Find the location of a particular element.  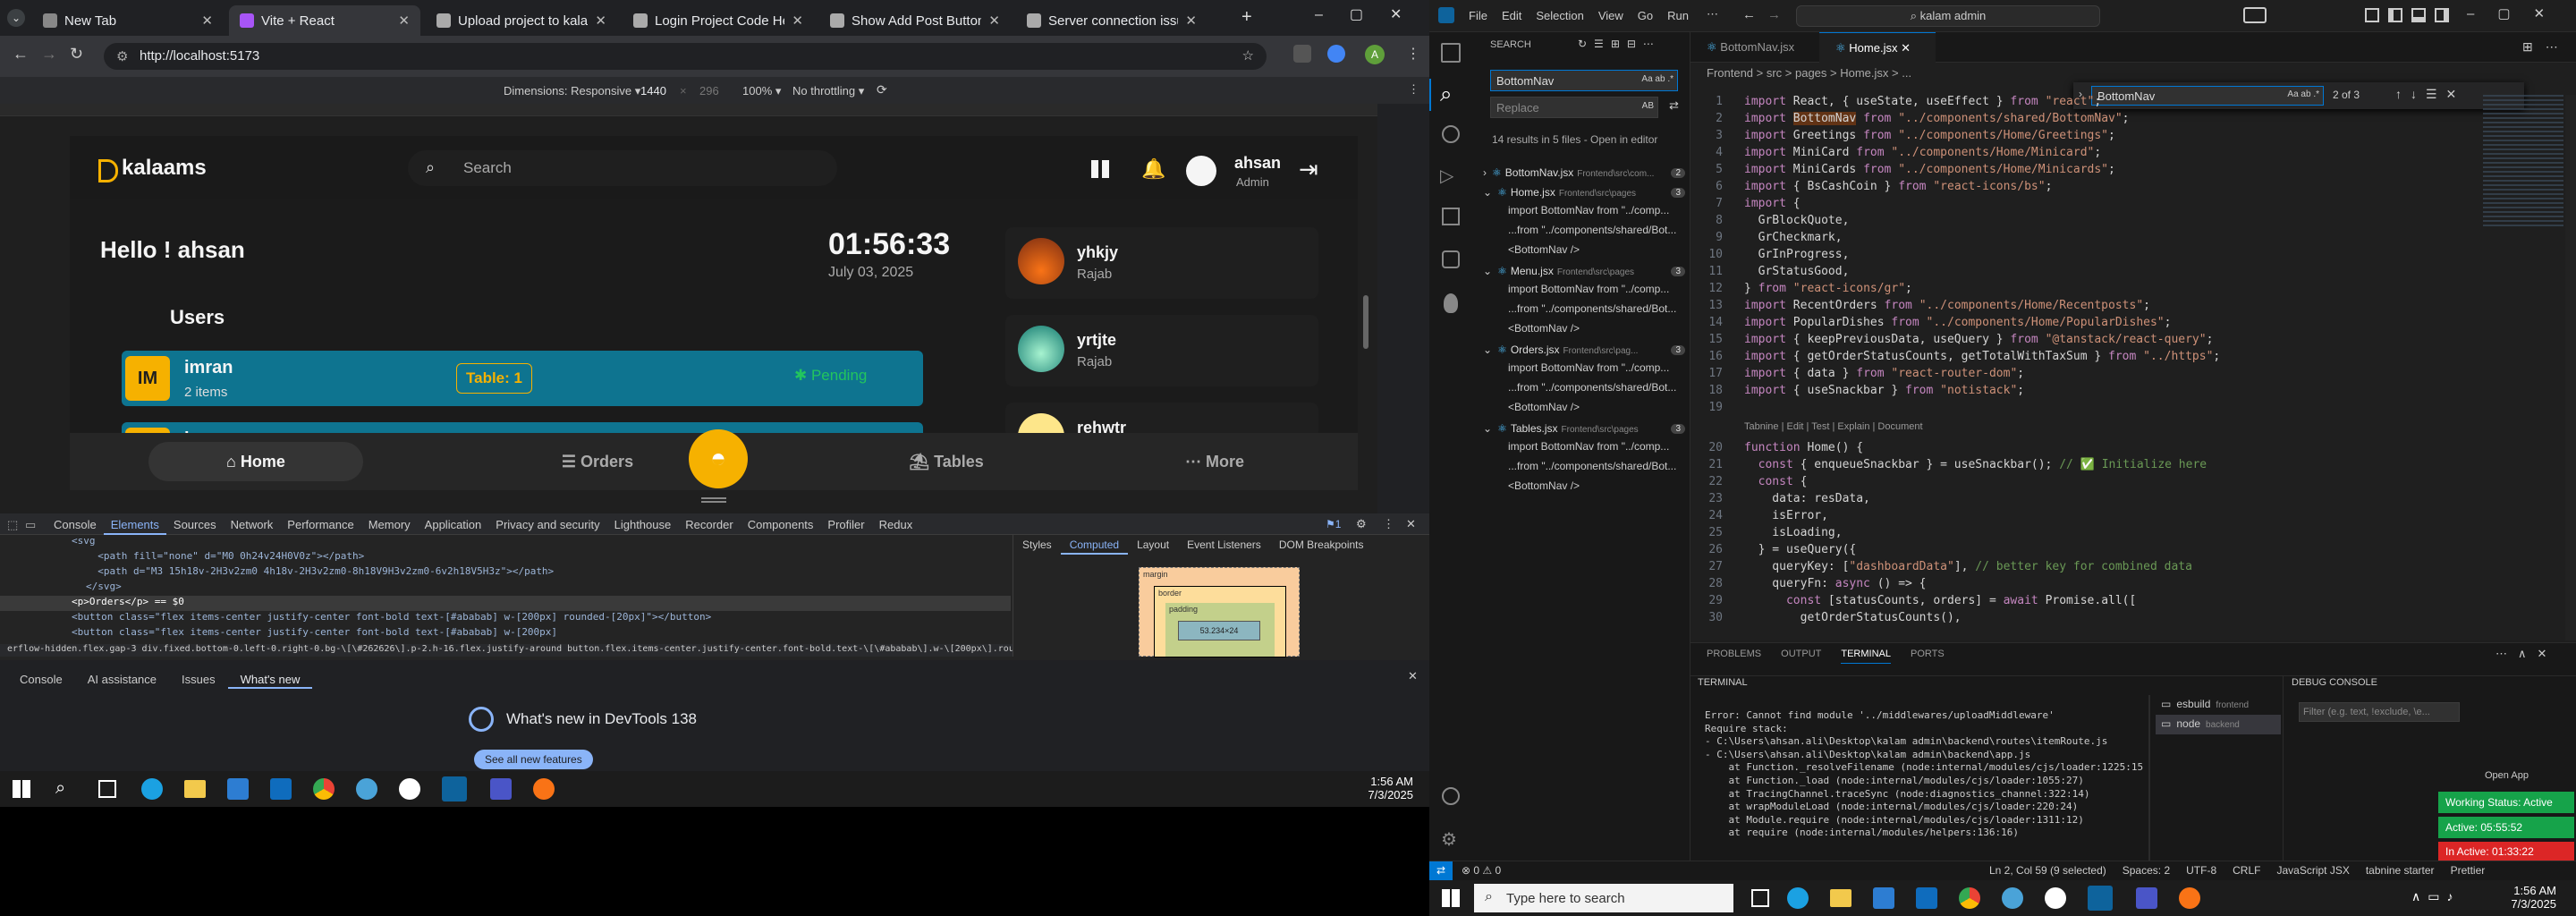

replace-all-icon: ⇄ is located at coordinates (1674, 105).